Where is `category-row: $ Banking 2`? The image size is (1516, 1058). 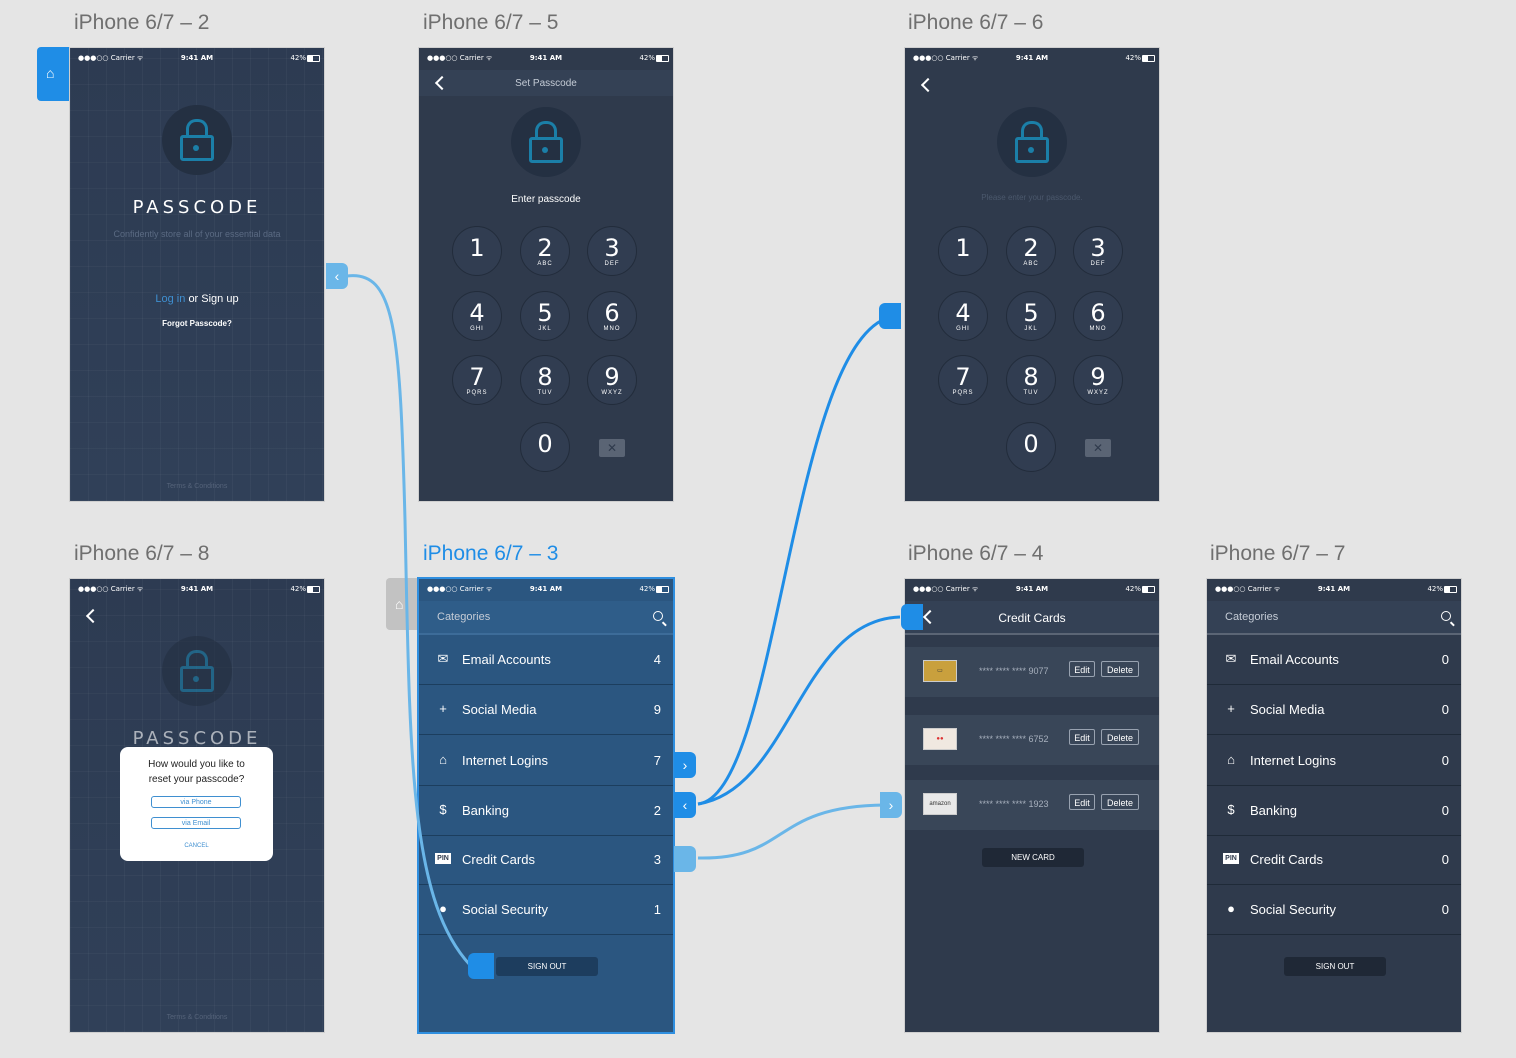
category-row: $ Banking 2 is located at coordinates (546, 811).